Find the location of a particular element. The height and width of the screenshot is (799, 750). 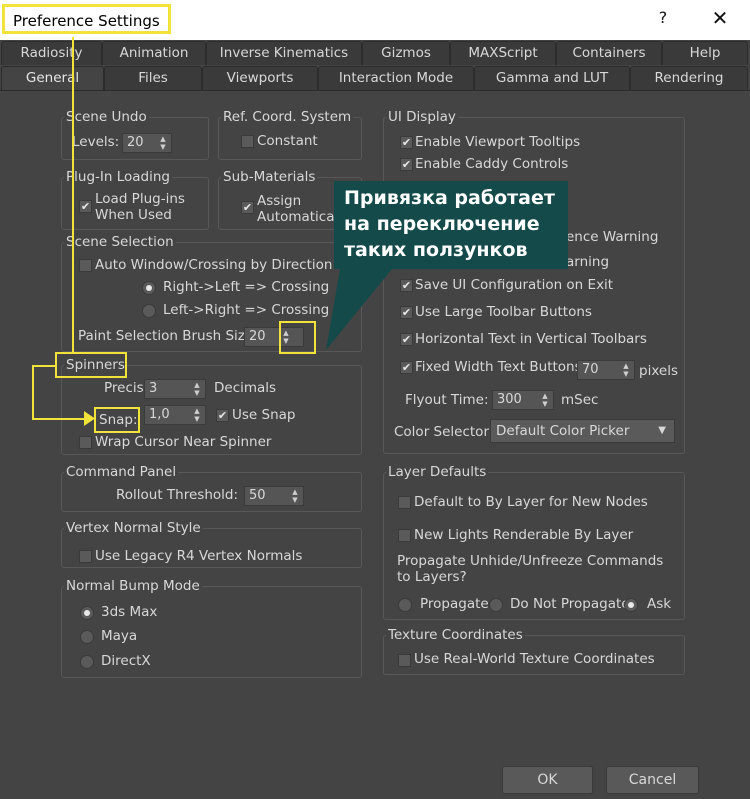

new-lights-label: New Lights Renderable By Layer is located at coordinates (524, 535).